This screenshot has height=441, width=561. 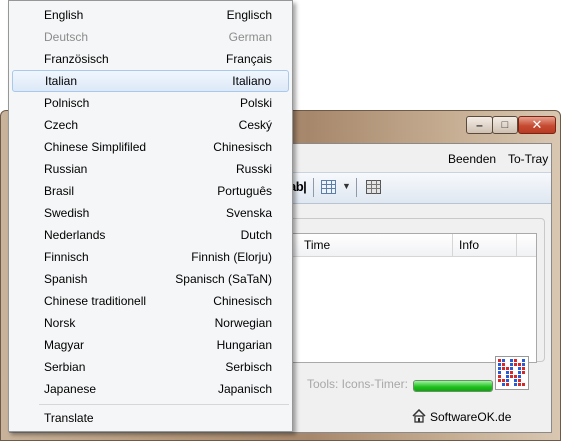 I want to click on minimize-button: –, so click(x=479, y=125).